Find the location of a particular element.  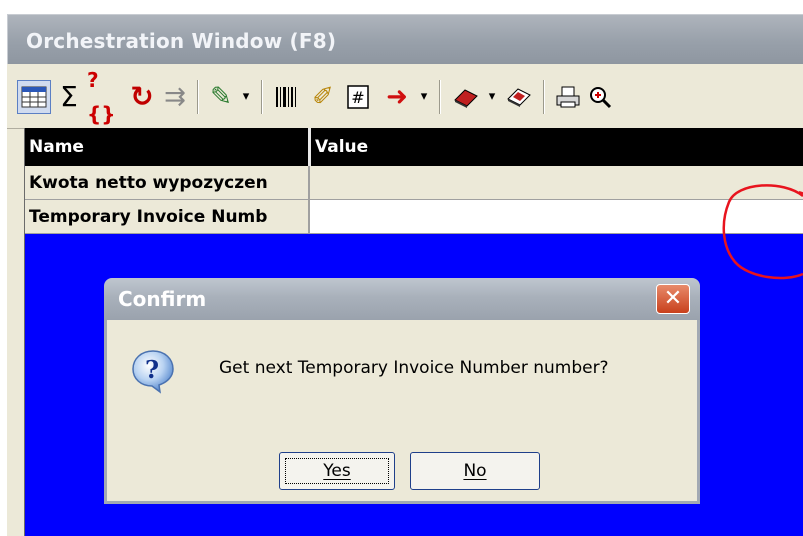

edit-document-icon: ✎ is located at coordinates (221, 97).